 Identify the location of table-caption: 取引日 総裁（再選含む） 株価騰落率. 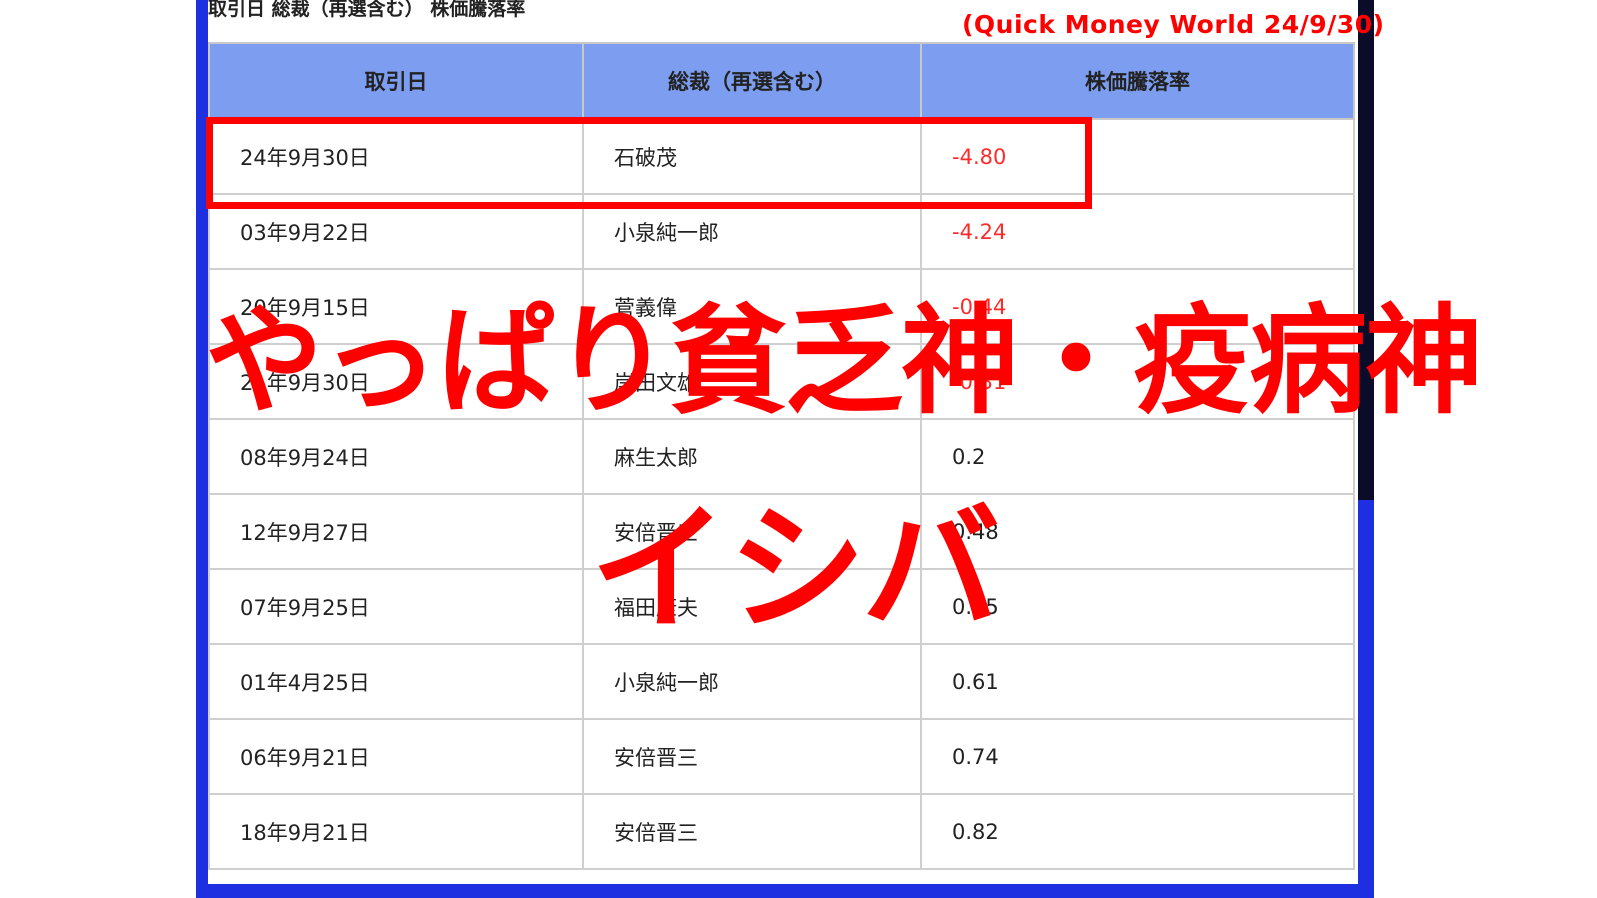
(367, 10).